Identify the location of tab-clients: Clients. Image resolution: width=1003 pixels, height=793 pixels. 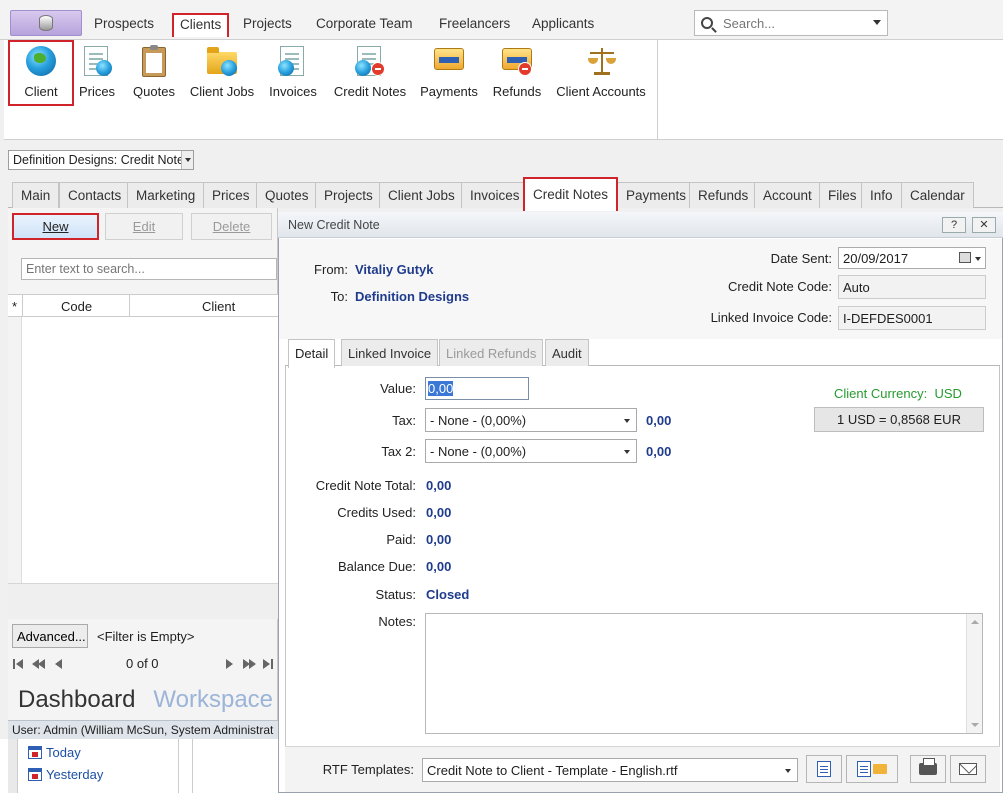
(201, 25).